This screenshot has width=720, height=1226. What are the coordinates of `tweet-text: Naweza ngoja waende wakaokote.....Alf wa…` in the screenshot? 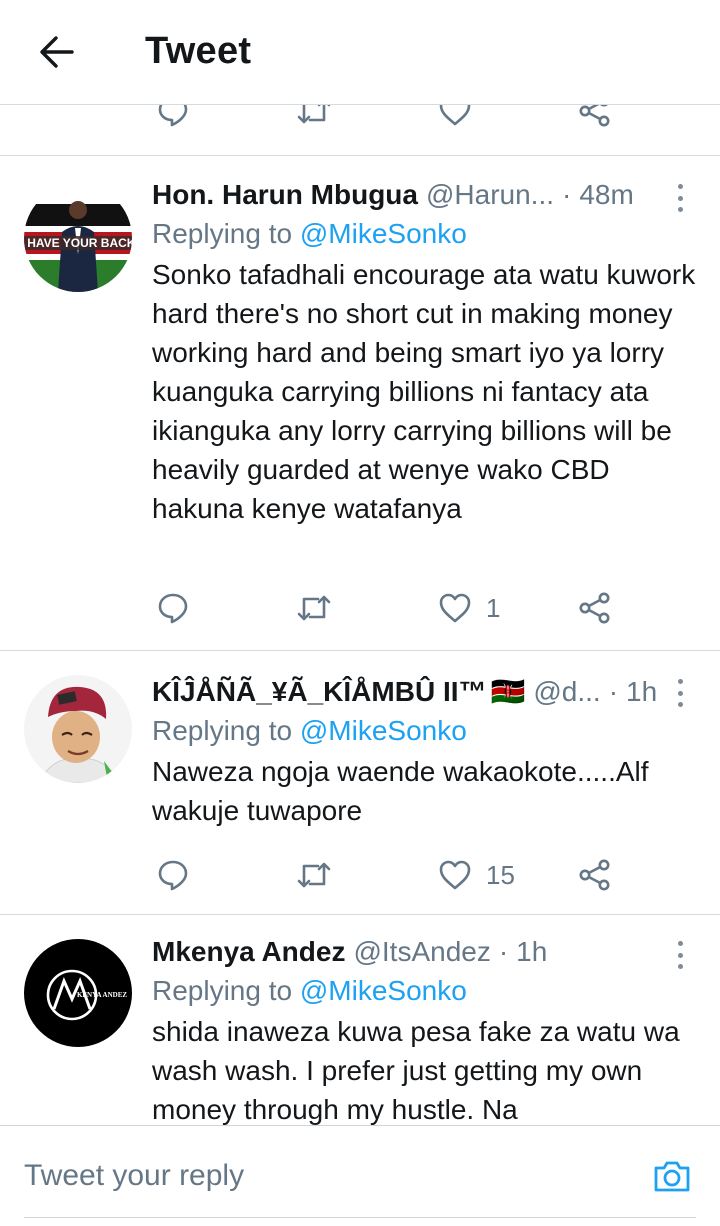 It's located at (400, 791).